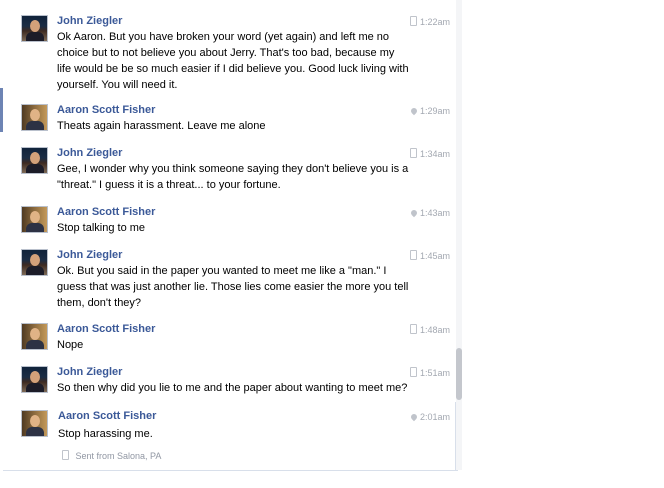 The height and width of the screenshot is (488, 664). What do you see at coordinates (434, 330) in the screenshot?
I see `message-time: 1:48am` at bounding box center [434, 330].